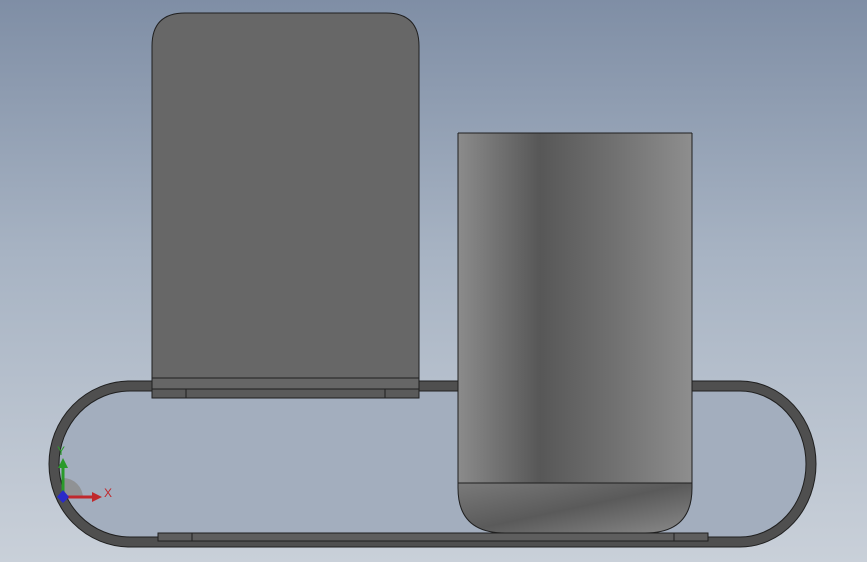 This screenshot has width=867, height=562. Describe the element at coordinates (108, 493) in the screenshot. I see `x-axis-label: X` at that location.